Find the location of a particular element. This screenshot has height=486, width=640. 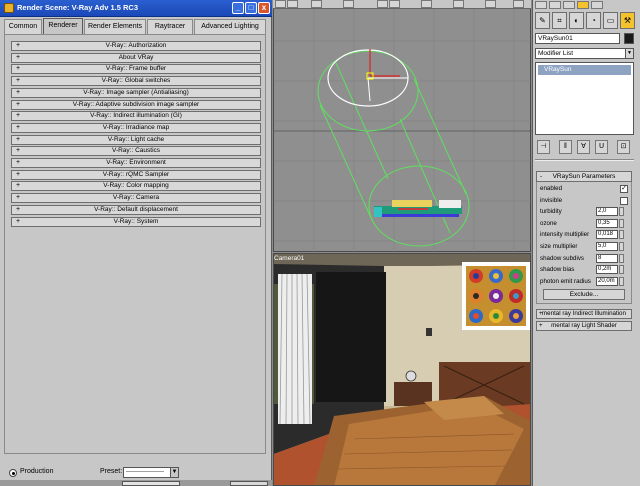

modifier-list-dropdown: Modifier List is located at coordinates (584, 53).